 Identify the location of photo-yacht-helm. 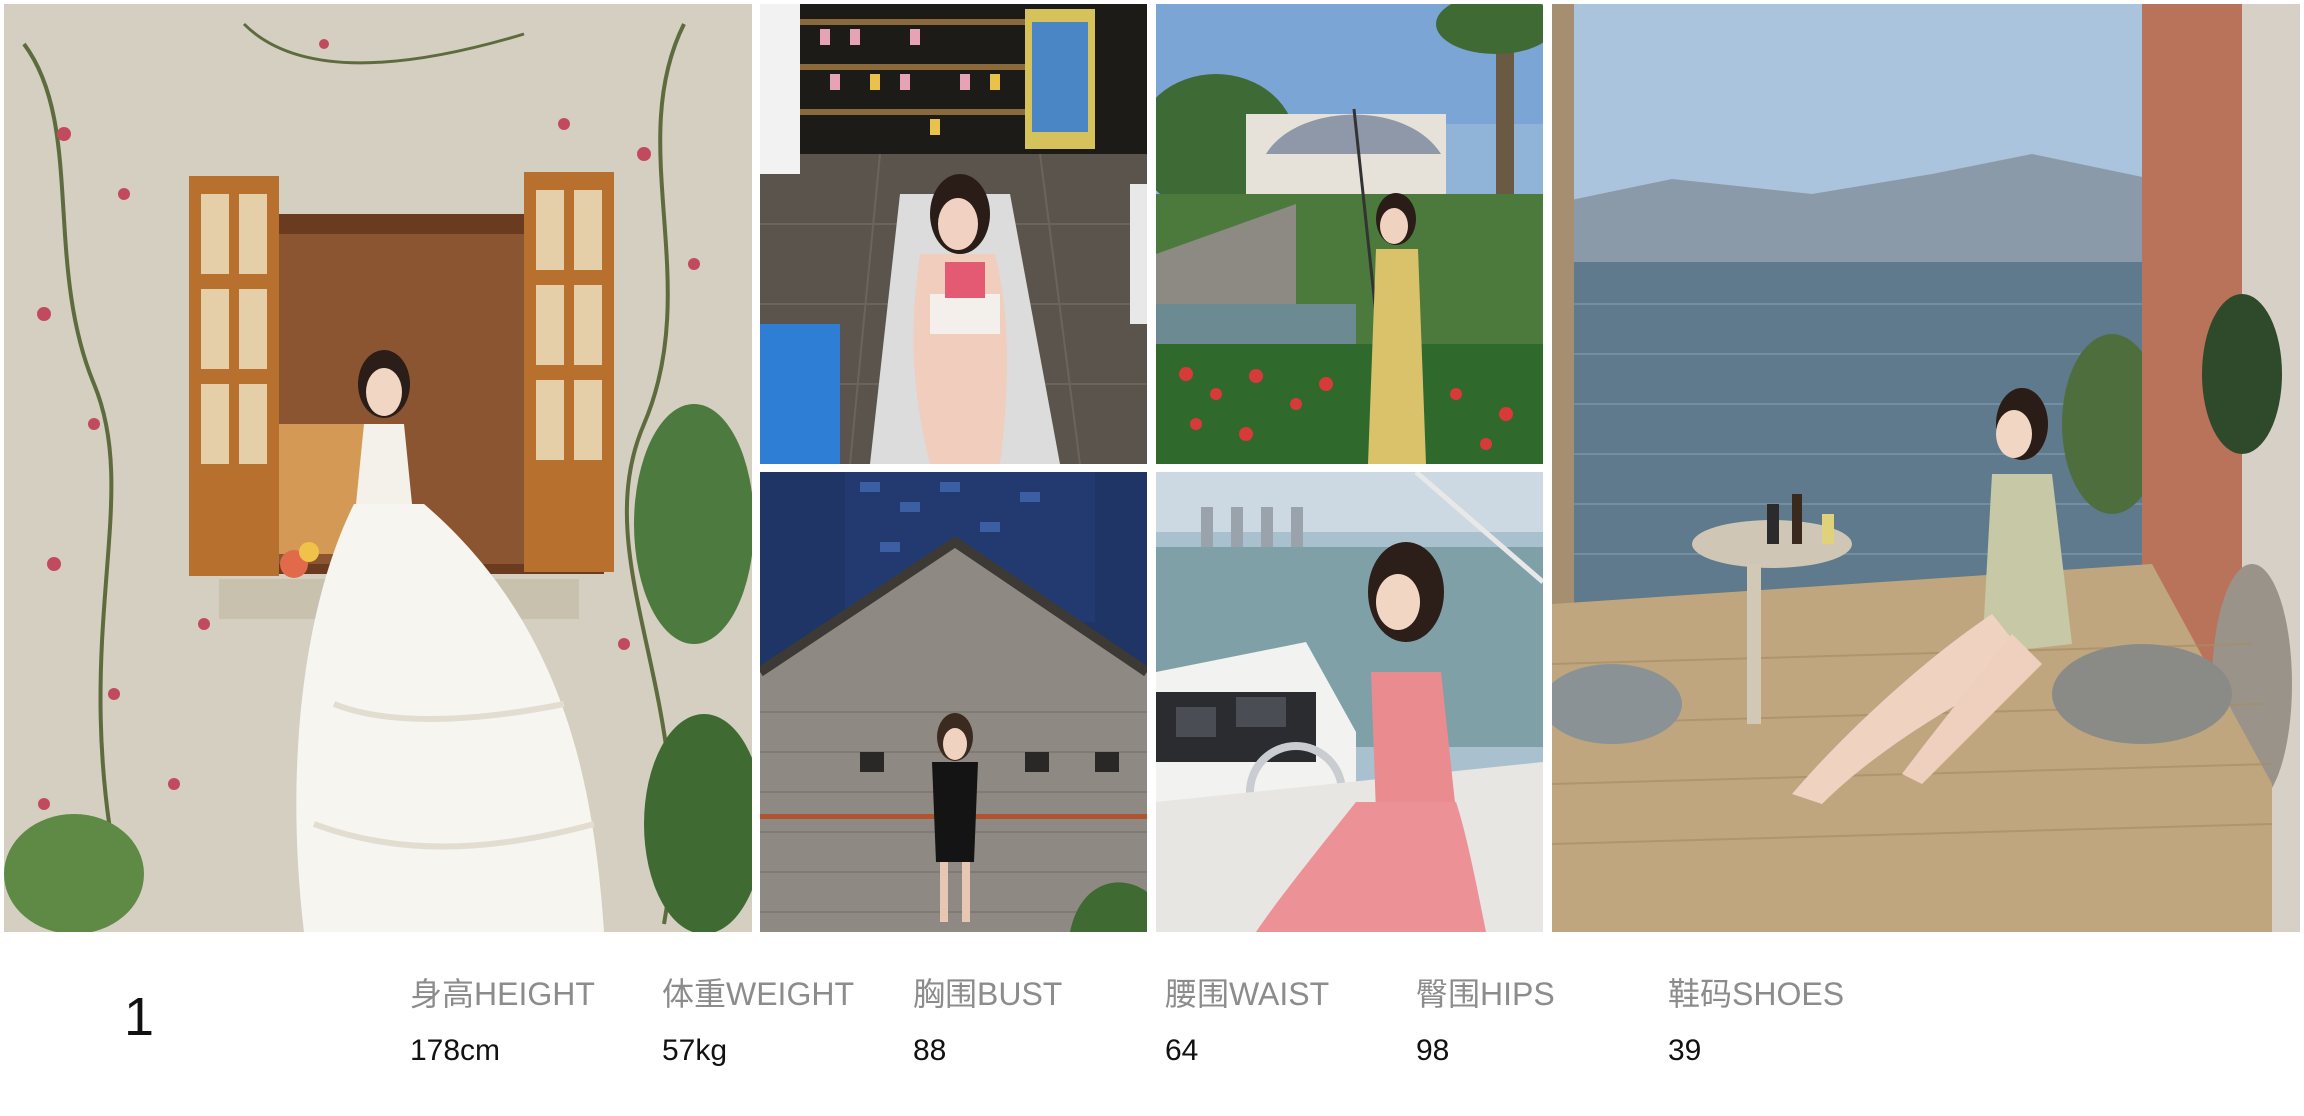
(1349, 702).